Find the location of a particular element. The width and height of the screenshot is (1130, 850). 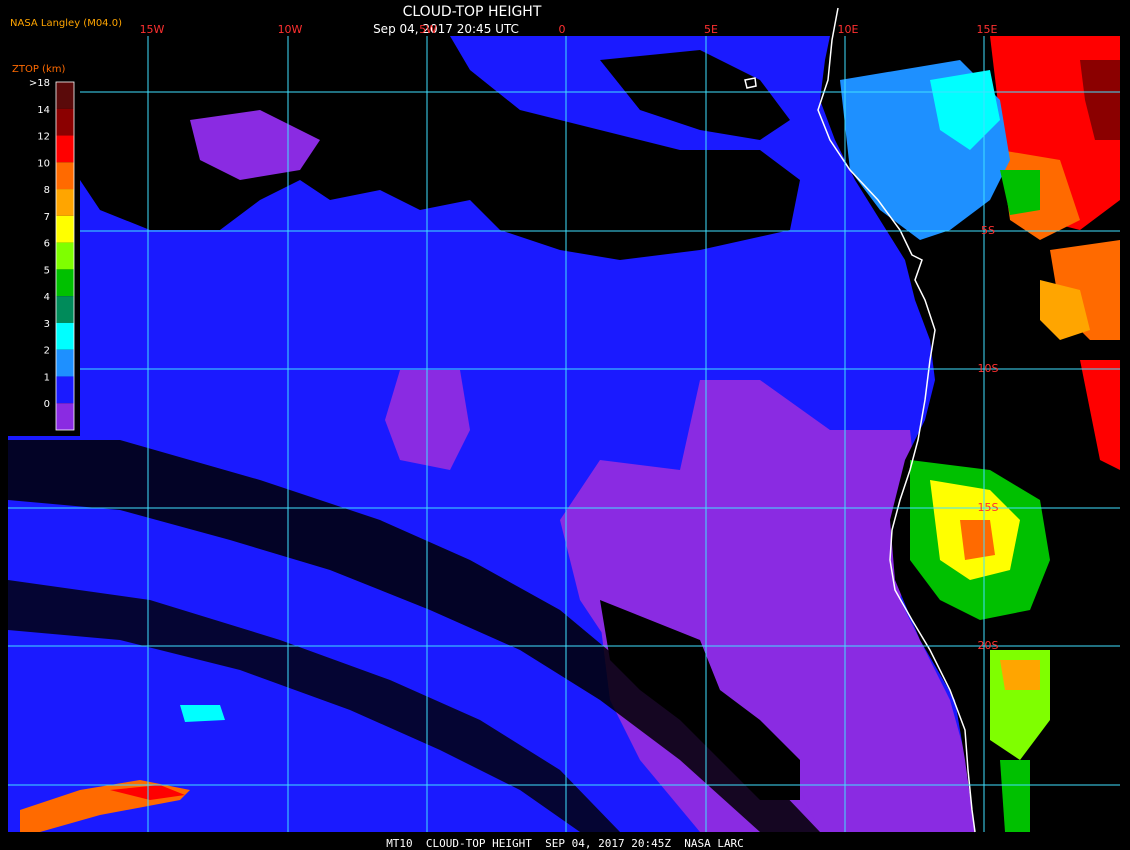

lon-label-10e: 10E is located at coordinates (848, 29).